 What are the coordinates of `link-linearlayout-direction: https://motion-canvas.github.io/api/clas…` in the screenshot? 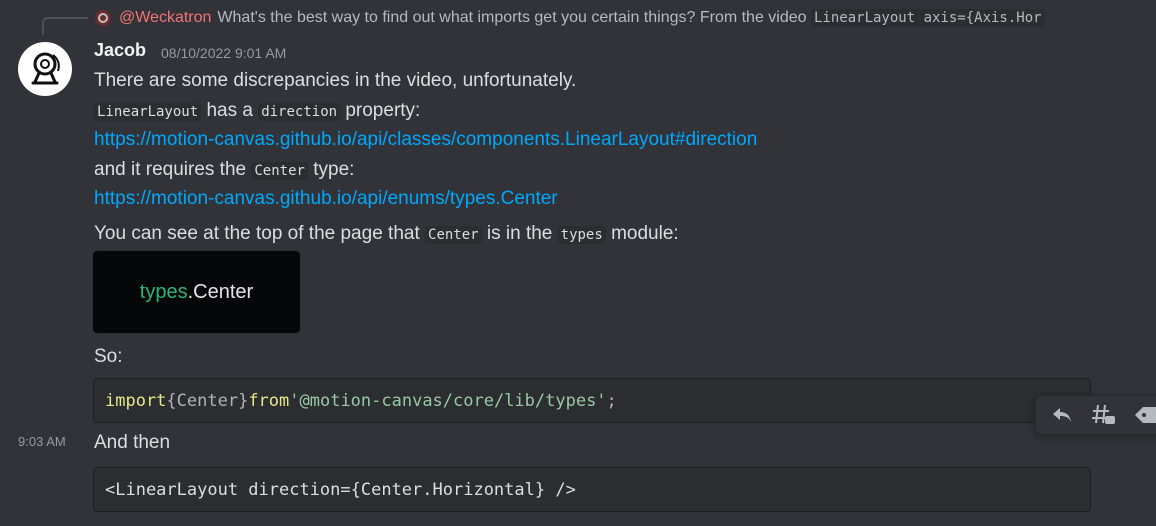 It's located at (425, 140).